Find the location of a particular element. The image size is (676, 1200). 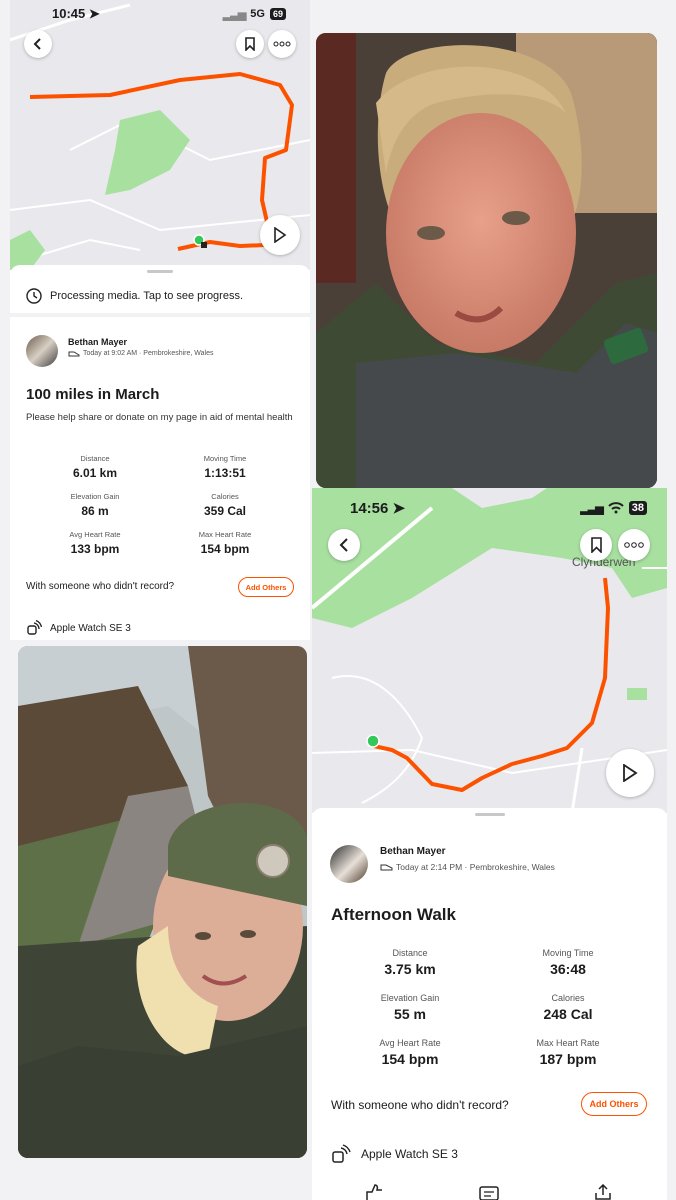

route-map: 10:45 ➤ ▂▃▅ 5G 69 is located at coordinates (160, 135).